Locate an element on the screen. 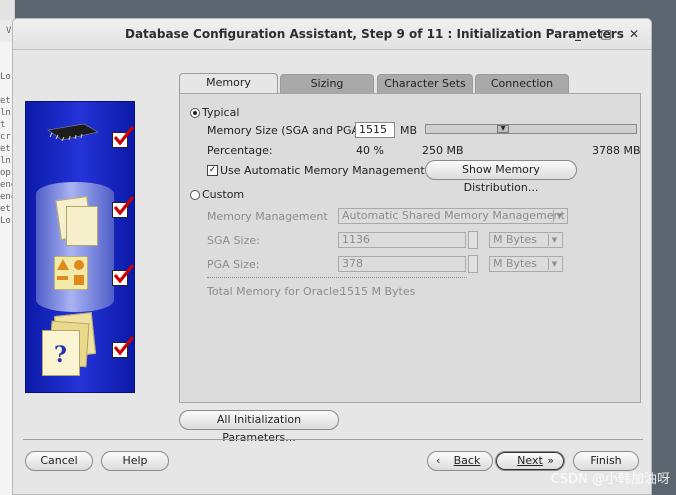  maximize-button: □ is located at coordinates (606, 34).